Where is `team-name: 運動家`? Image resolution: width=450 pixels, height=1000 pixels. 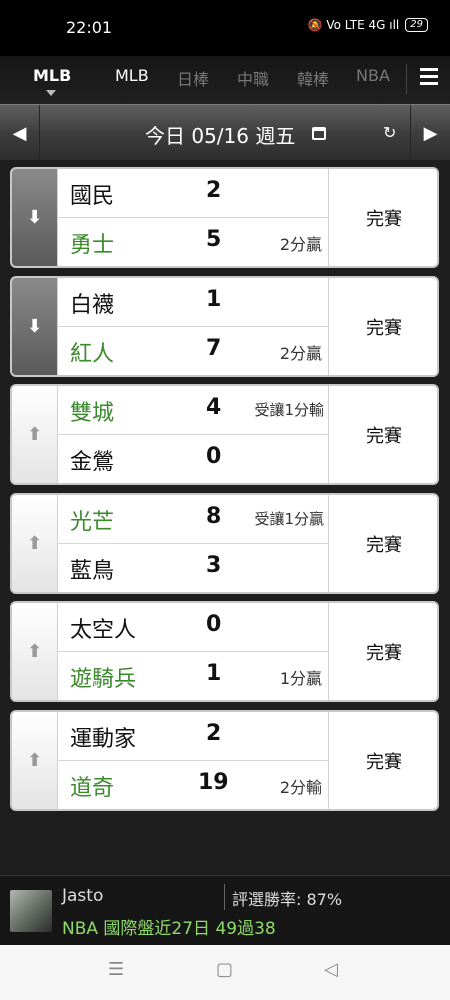 team-name: 運動家 is located at coordinates (103, 739).